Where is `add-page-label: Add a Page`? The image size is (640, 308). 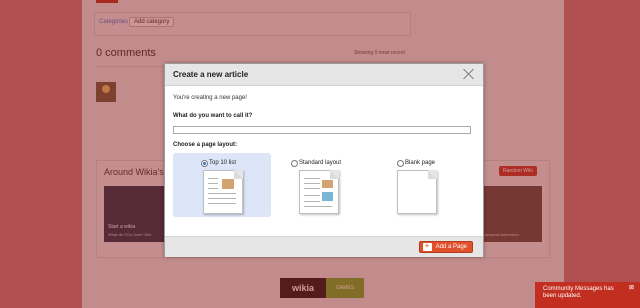 add-page-label: Add a Page is located at coordinates (451, 247).